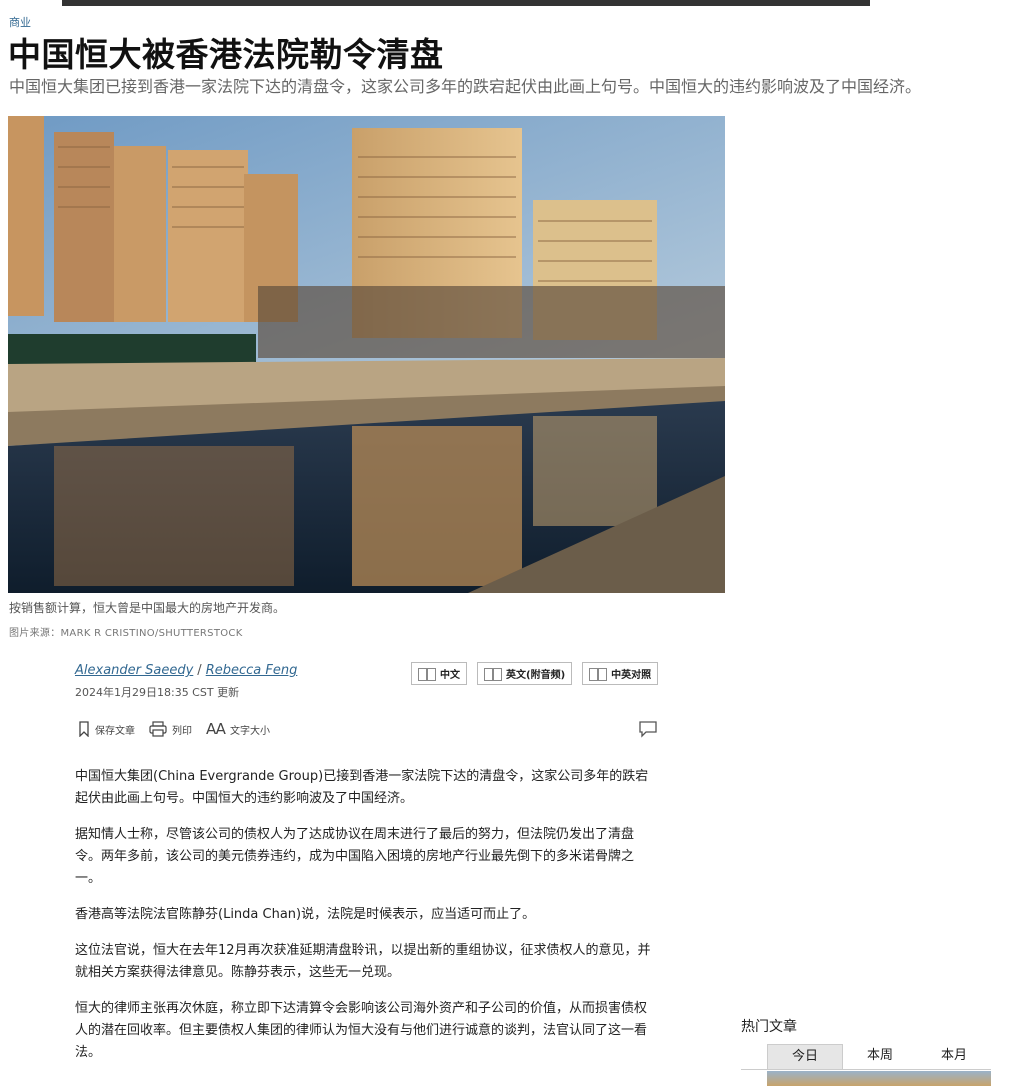  Describe the element at coordinates (134, 670) in the screenshot. I see `author-link: Alexander Saeedy` at that location.